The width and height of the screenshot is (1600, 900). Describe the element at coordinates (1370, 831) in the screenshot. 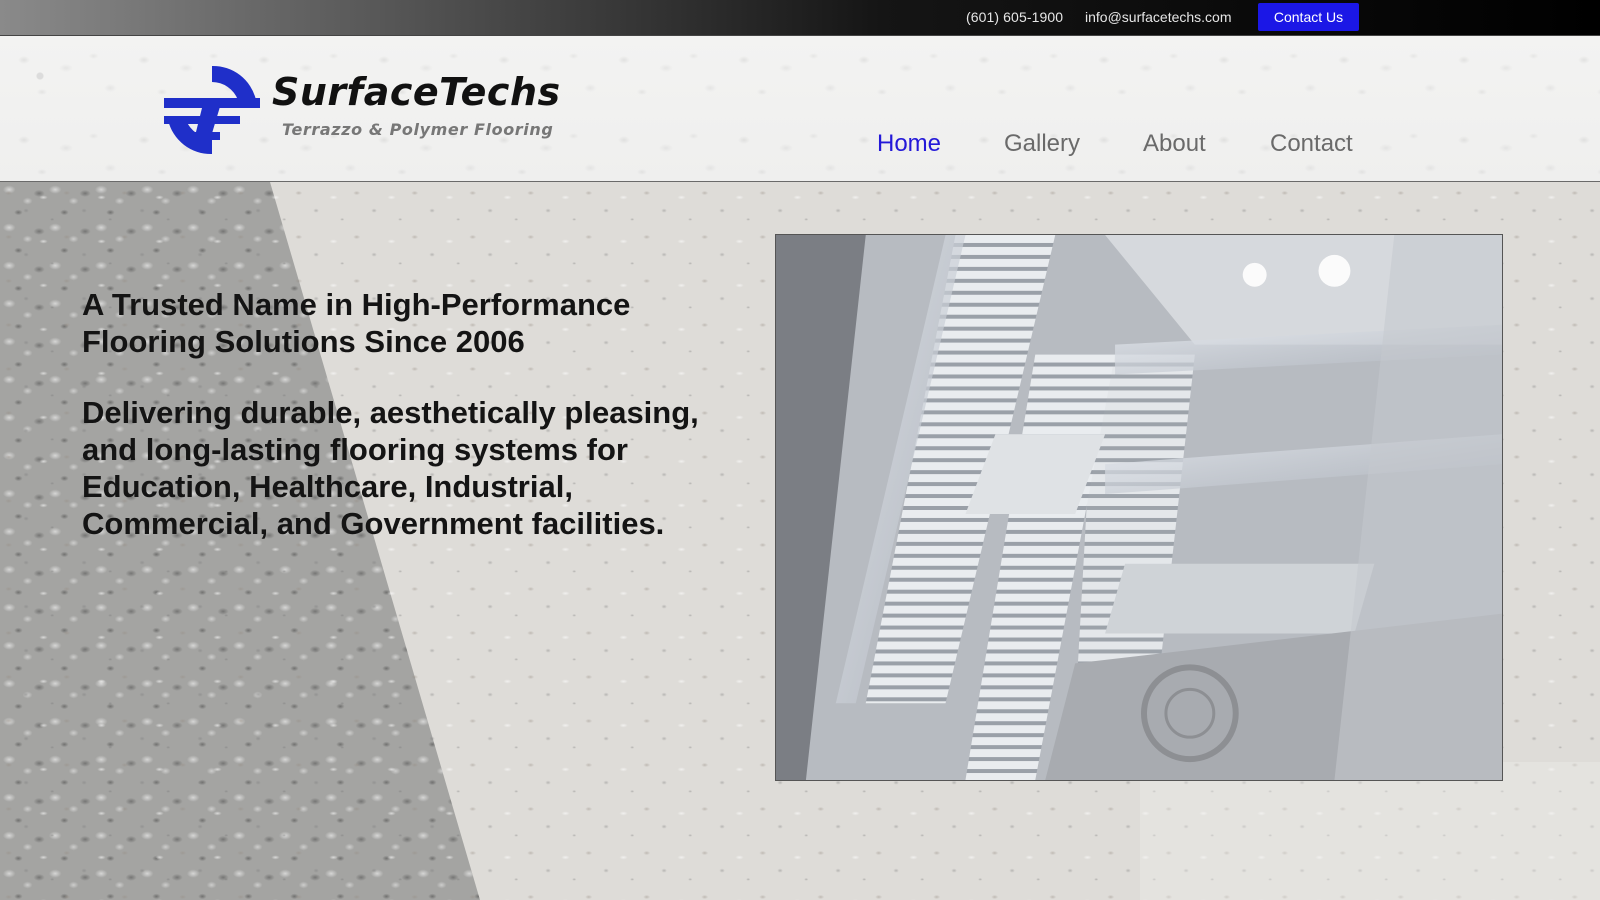

I see `background-tile-band` at that location.